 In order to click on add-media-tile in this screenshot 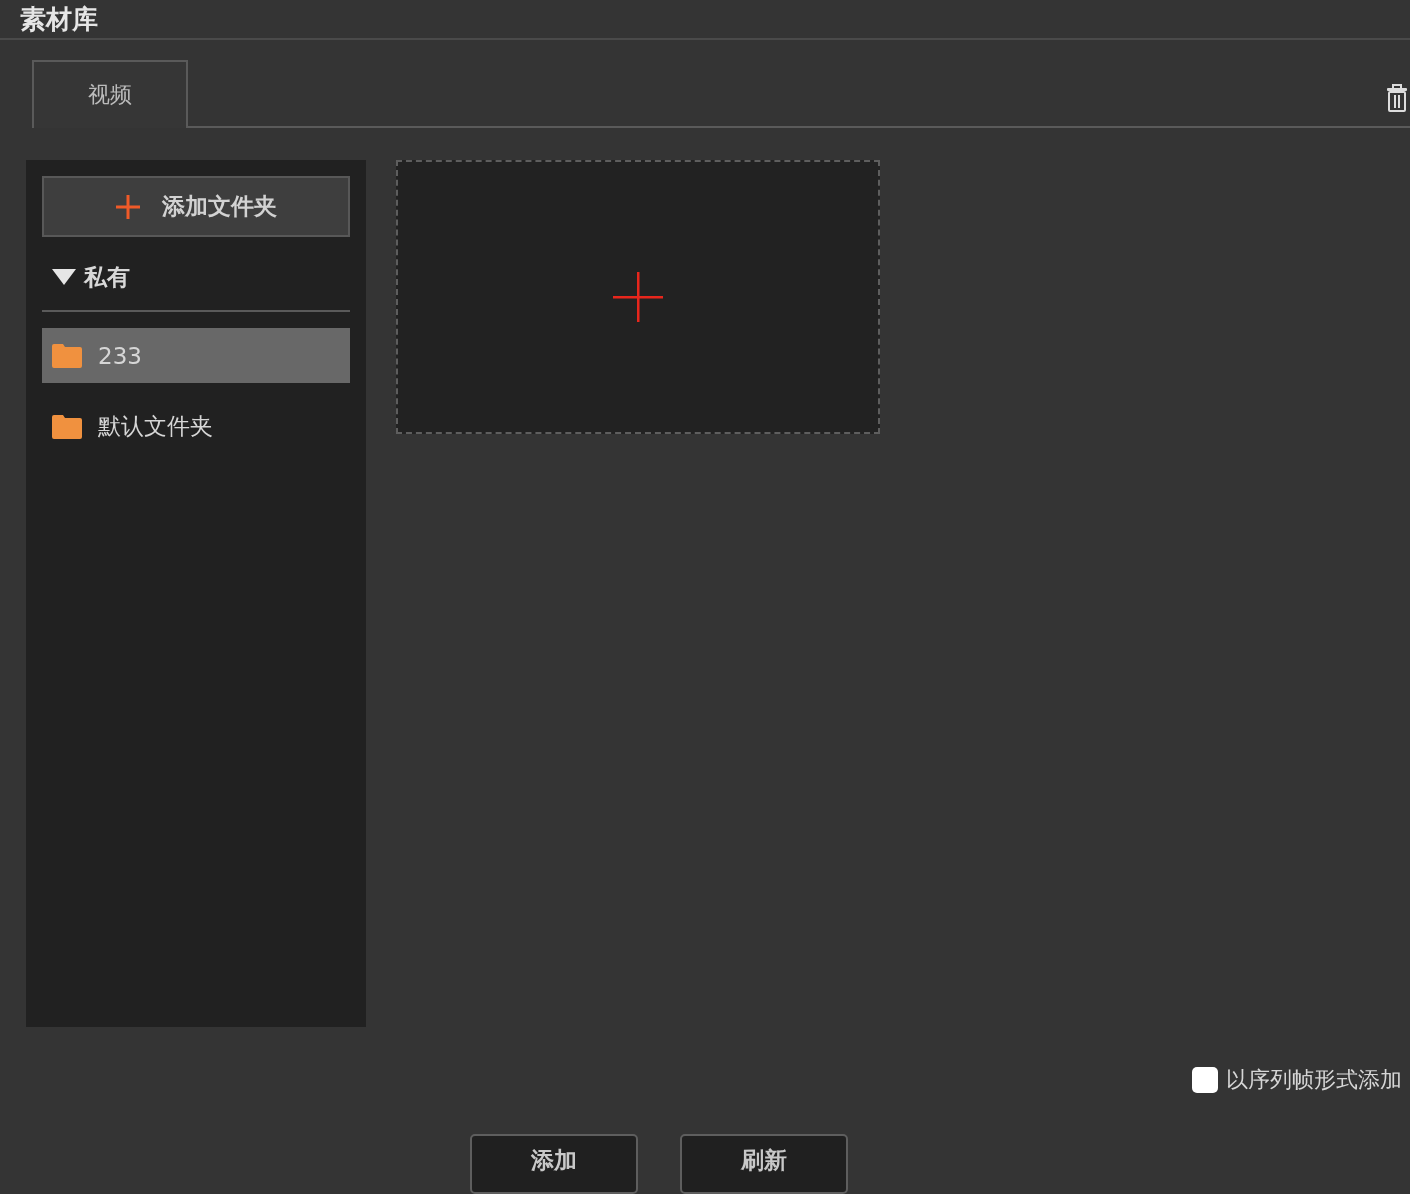, I will do `click(638, 297)`.